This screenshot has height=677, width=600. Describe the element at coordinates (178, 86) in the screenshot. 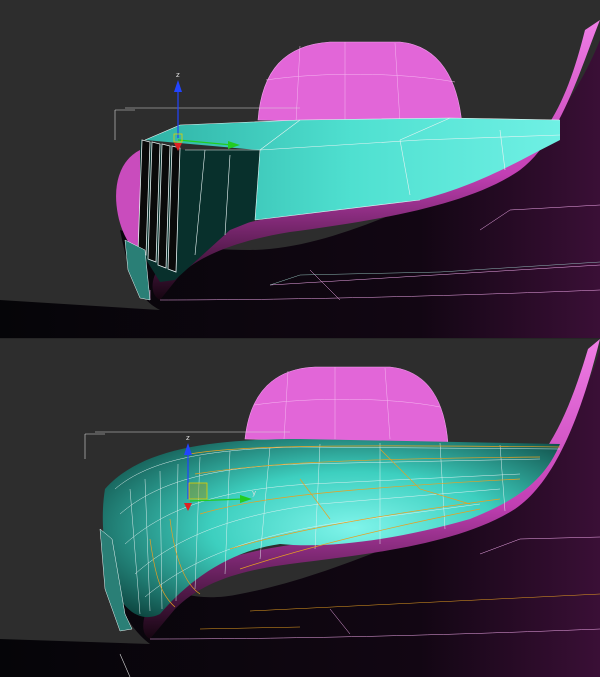

I see `z-axis-arrow` at that location.